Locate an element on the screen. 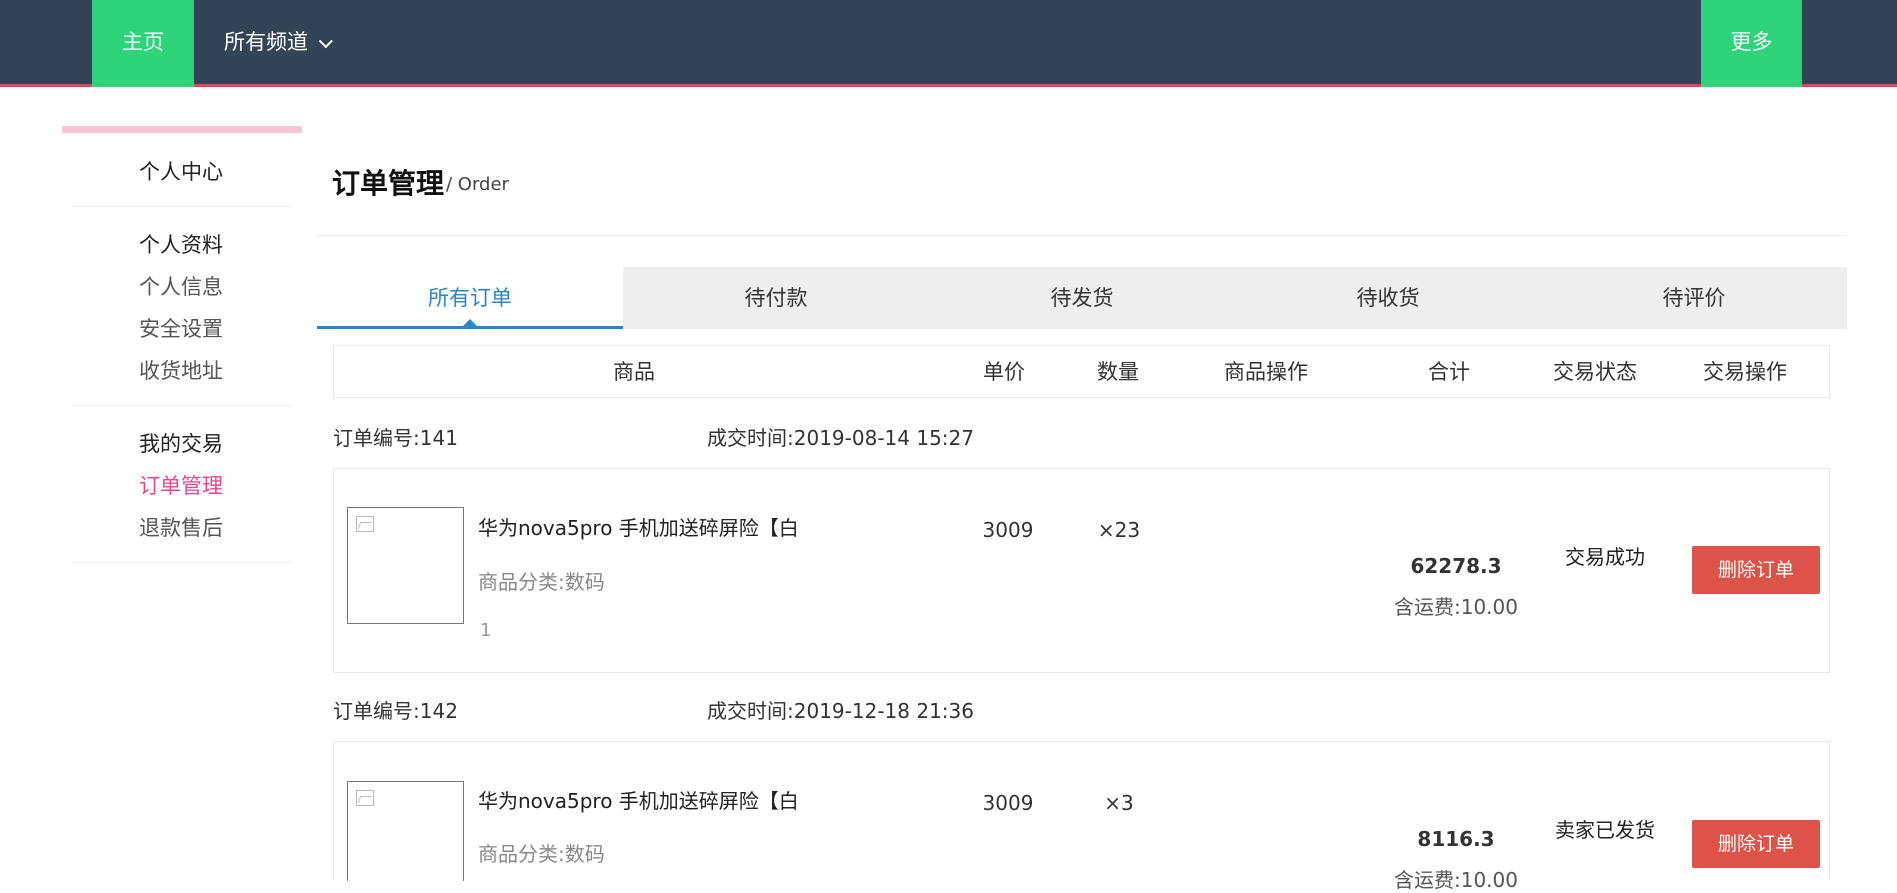 The height and width of the screenshot is (893, 1897). col-trade-action: 交易操作 is located at coordinates (1745, 372).